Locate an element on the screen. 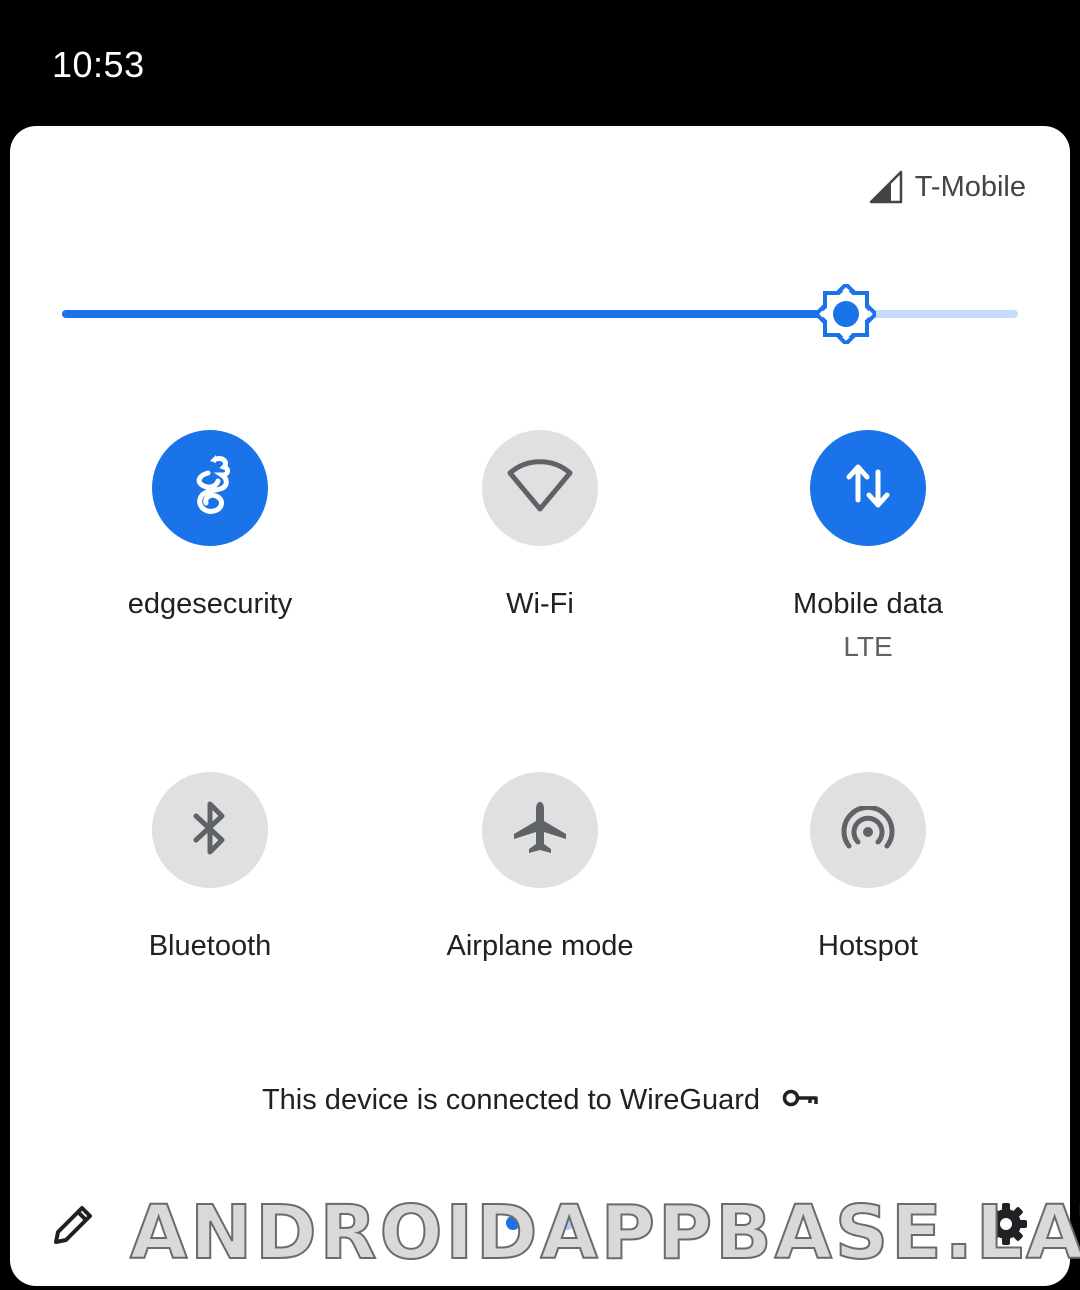  wireguard-dragon-icon is located at coordinates (210, 488).